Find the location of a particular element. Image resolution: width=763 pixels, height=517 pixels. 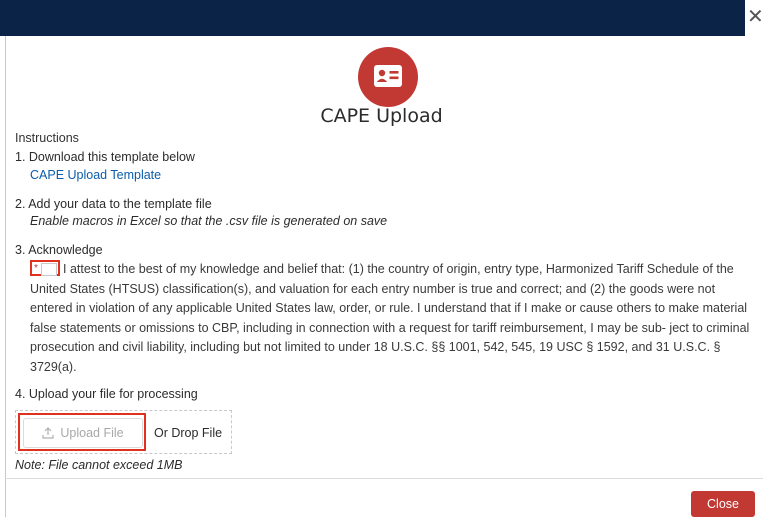

close-icon: ✕ is located at coordinates (755, 17).